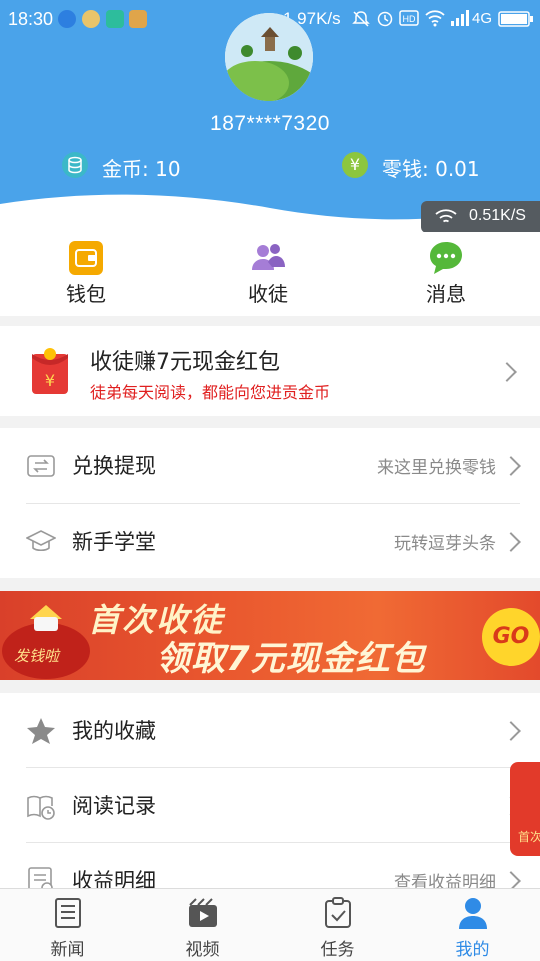  What do you see at coordinates (472, 950) in the screenshot?
I see `tab-label: 我的` at bounding box center [472, 950].